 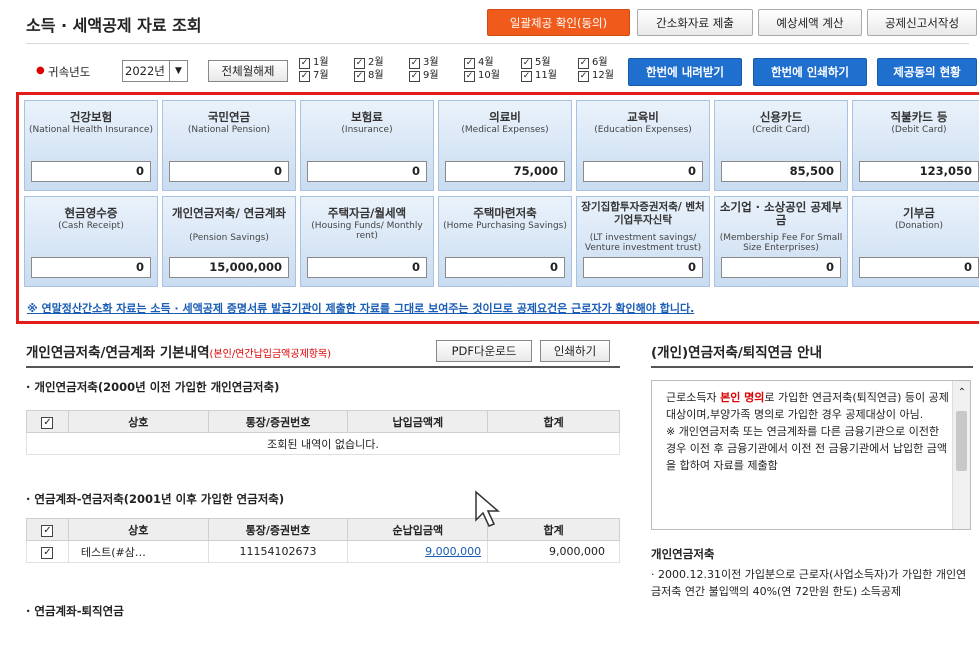 What do you see at coordinates (418, 529) in the screenshot?
I see `column-header: 순납입금액` at bounding box center [418, 529].